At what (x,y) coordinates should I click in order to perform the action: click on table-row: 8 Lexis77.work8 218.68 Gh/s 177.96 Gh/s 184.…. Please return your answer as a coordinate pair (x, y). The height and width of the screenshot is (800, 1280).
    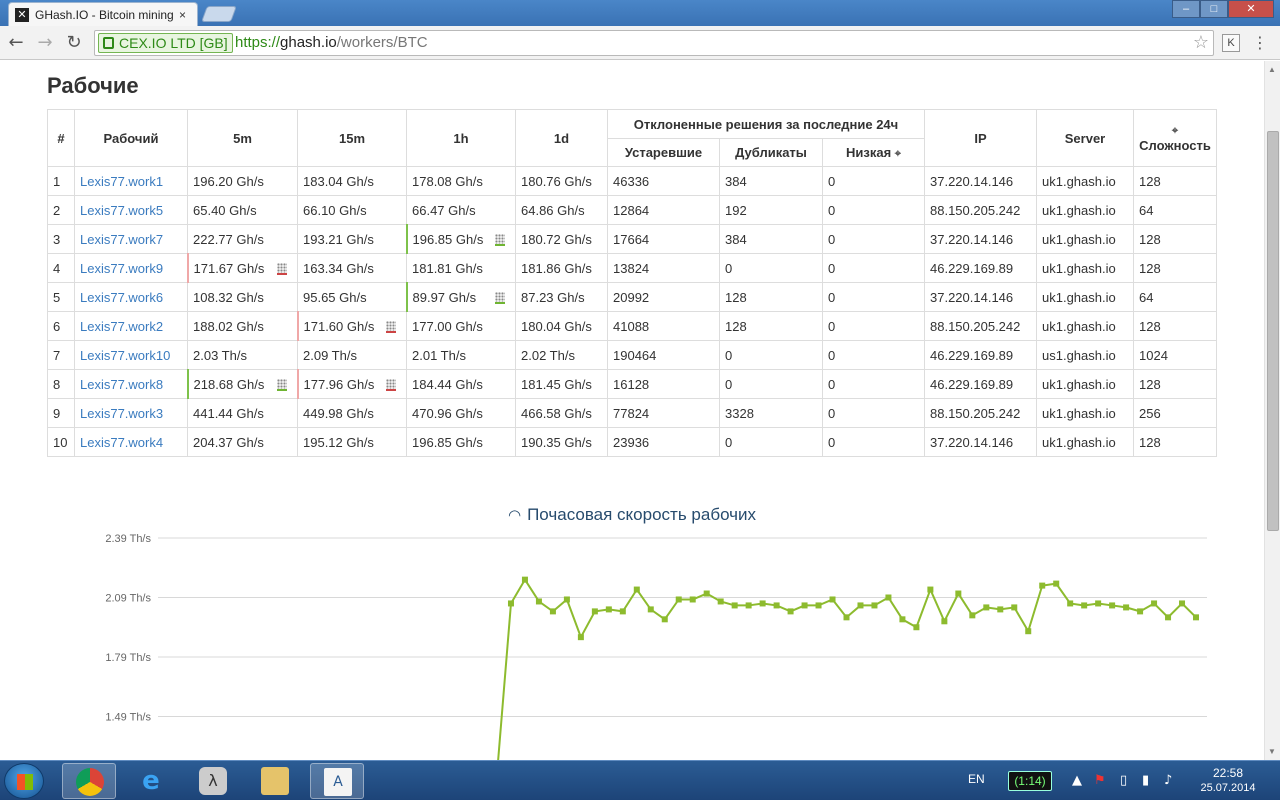
    Looking at the image, I should click on (632, 384).